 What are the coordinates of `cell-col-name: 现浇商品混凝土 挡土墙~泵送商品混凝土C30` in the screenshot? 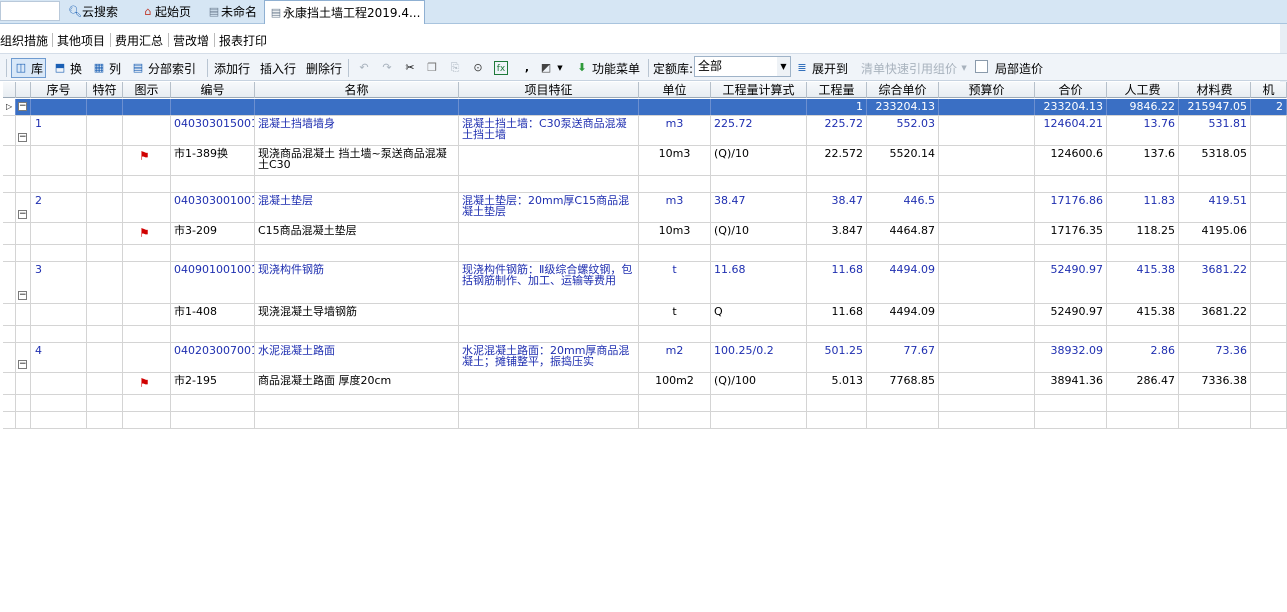 It's located at (357, 160).